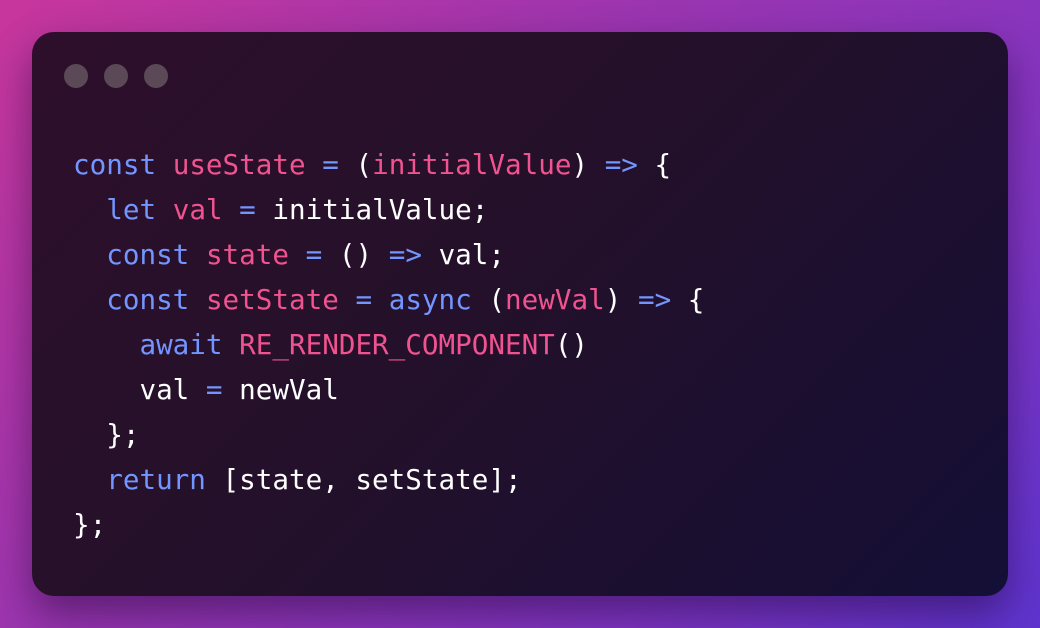  Describe the element at coordinates (156, 479) in the screenshot. I see `code-token: return` at that location.